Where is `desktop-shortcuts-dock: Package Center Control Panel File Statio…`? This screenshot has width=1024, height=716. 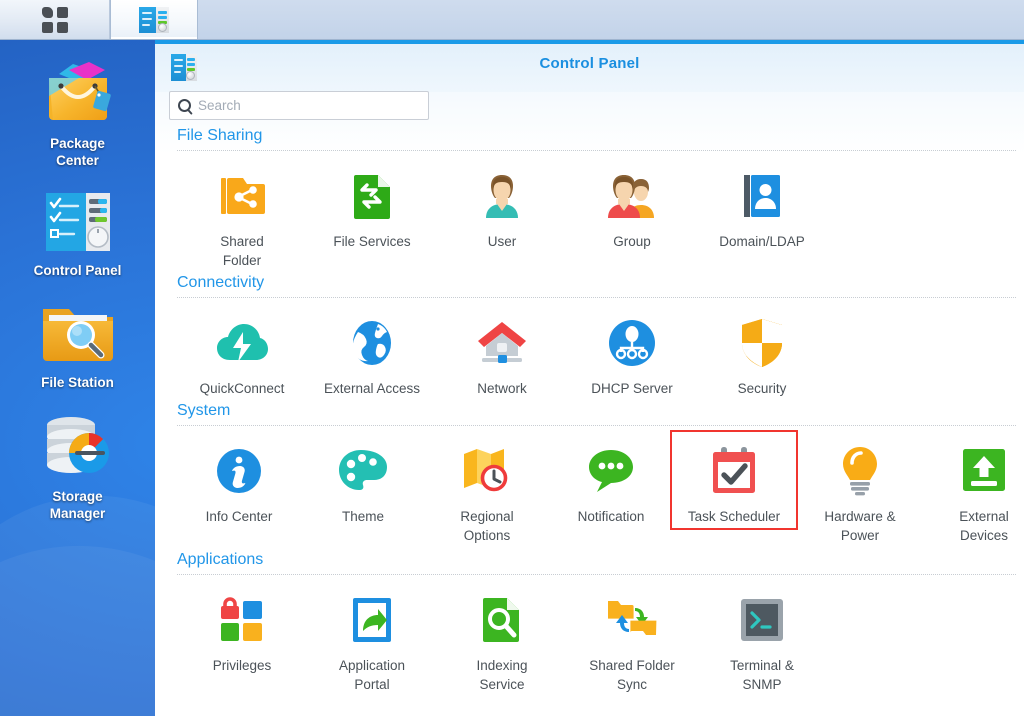
desktop-shortcuts-dock: Package Center Control Panel File Statio… is located at coordinates (77, 378).